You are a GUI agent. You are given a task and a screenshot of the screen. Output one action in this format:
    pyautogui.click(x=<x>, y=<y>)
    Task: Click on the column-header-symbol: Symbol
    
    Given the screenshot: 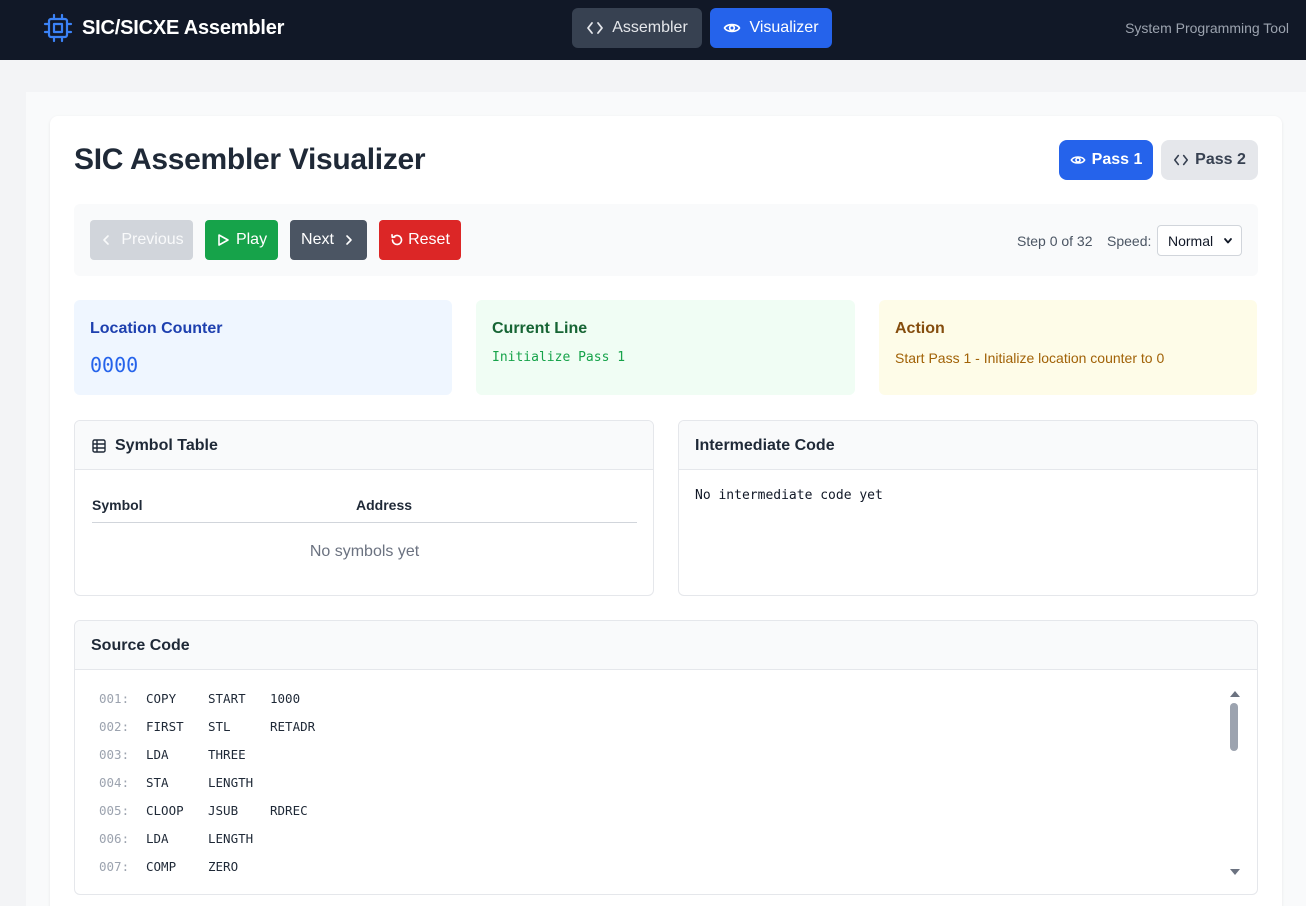 What is the action you would take?
    pyautogui.click(x=117, y=505)
    